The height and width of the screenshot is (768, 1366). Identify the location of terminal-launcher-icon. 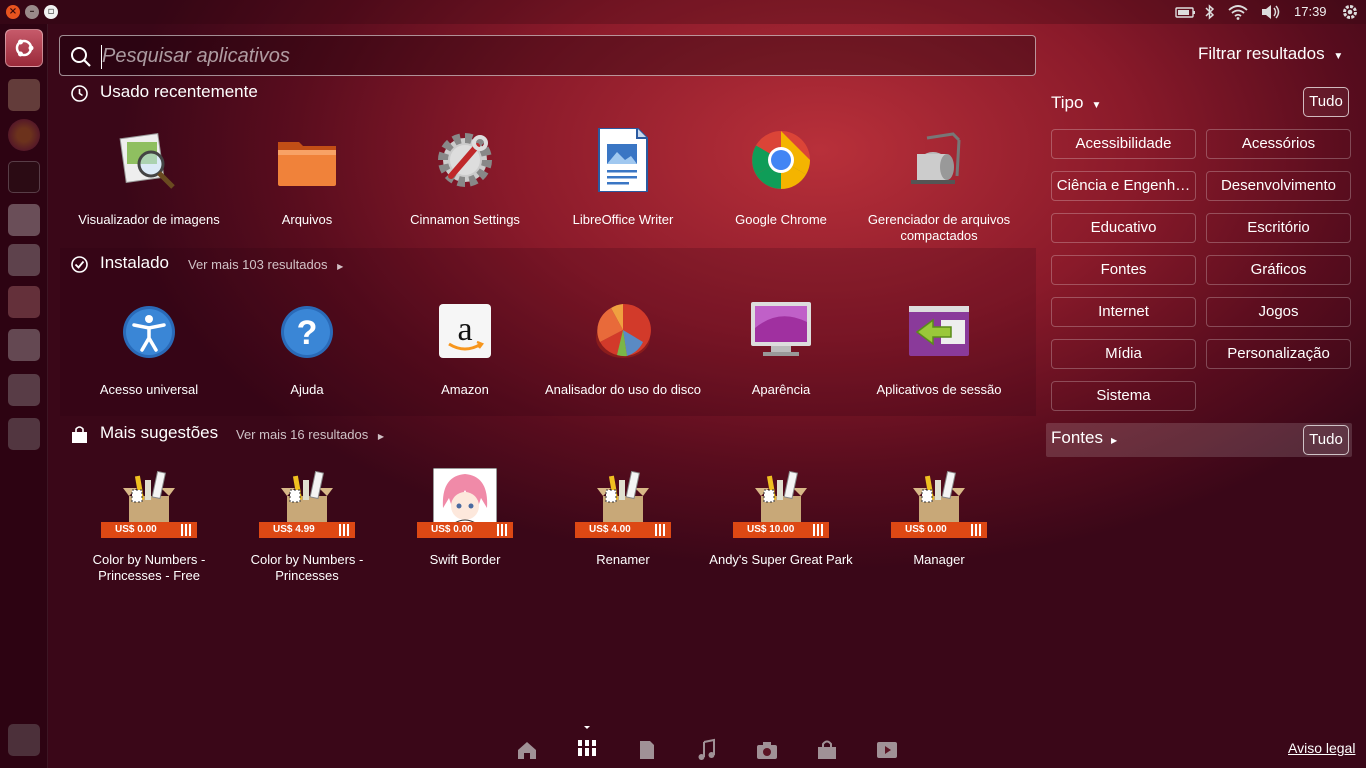
(24, 177).